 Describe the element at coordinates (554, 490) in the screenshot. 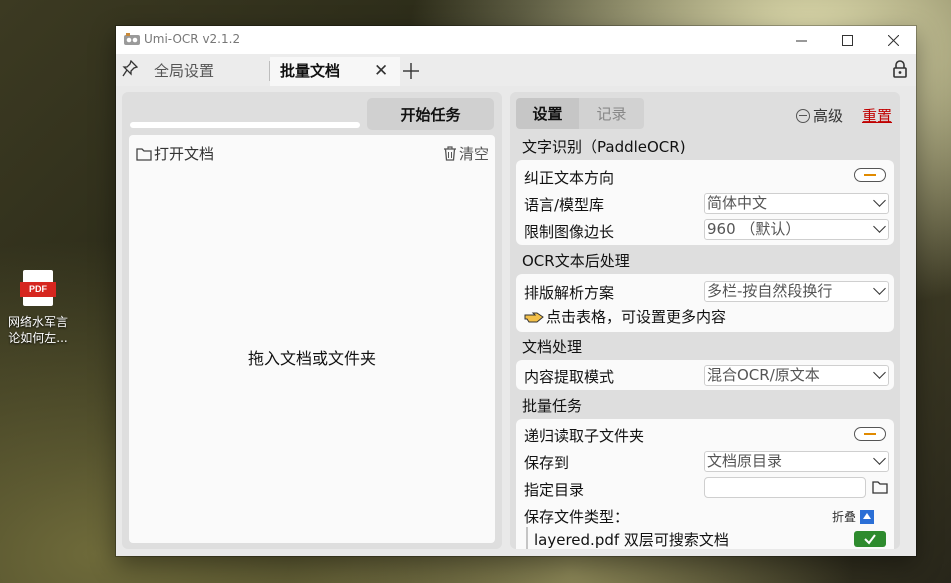

I see `target-dir-label: 指定目录` at that location.